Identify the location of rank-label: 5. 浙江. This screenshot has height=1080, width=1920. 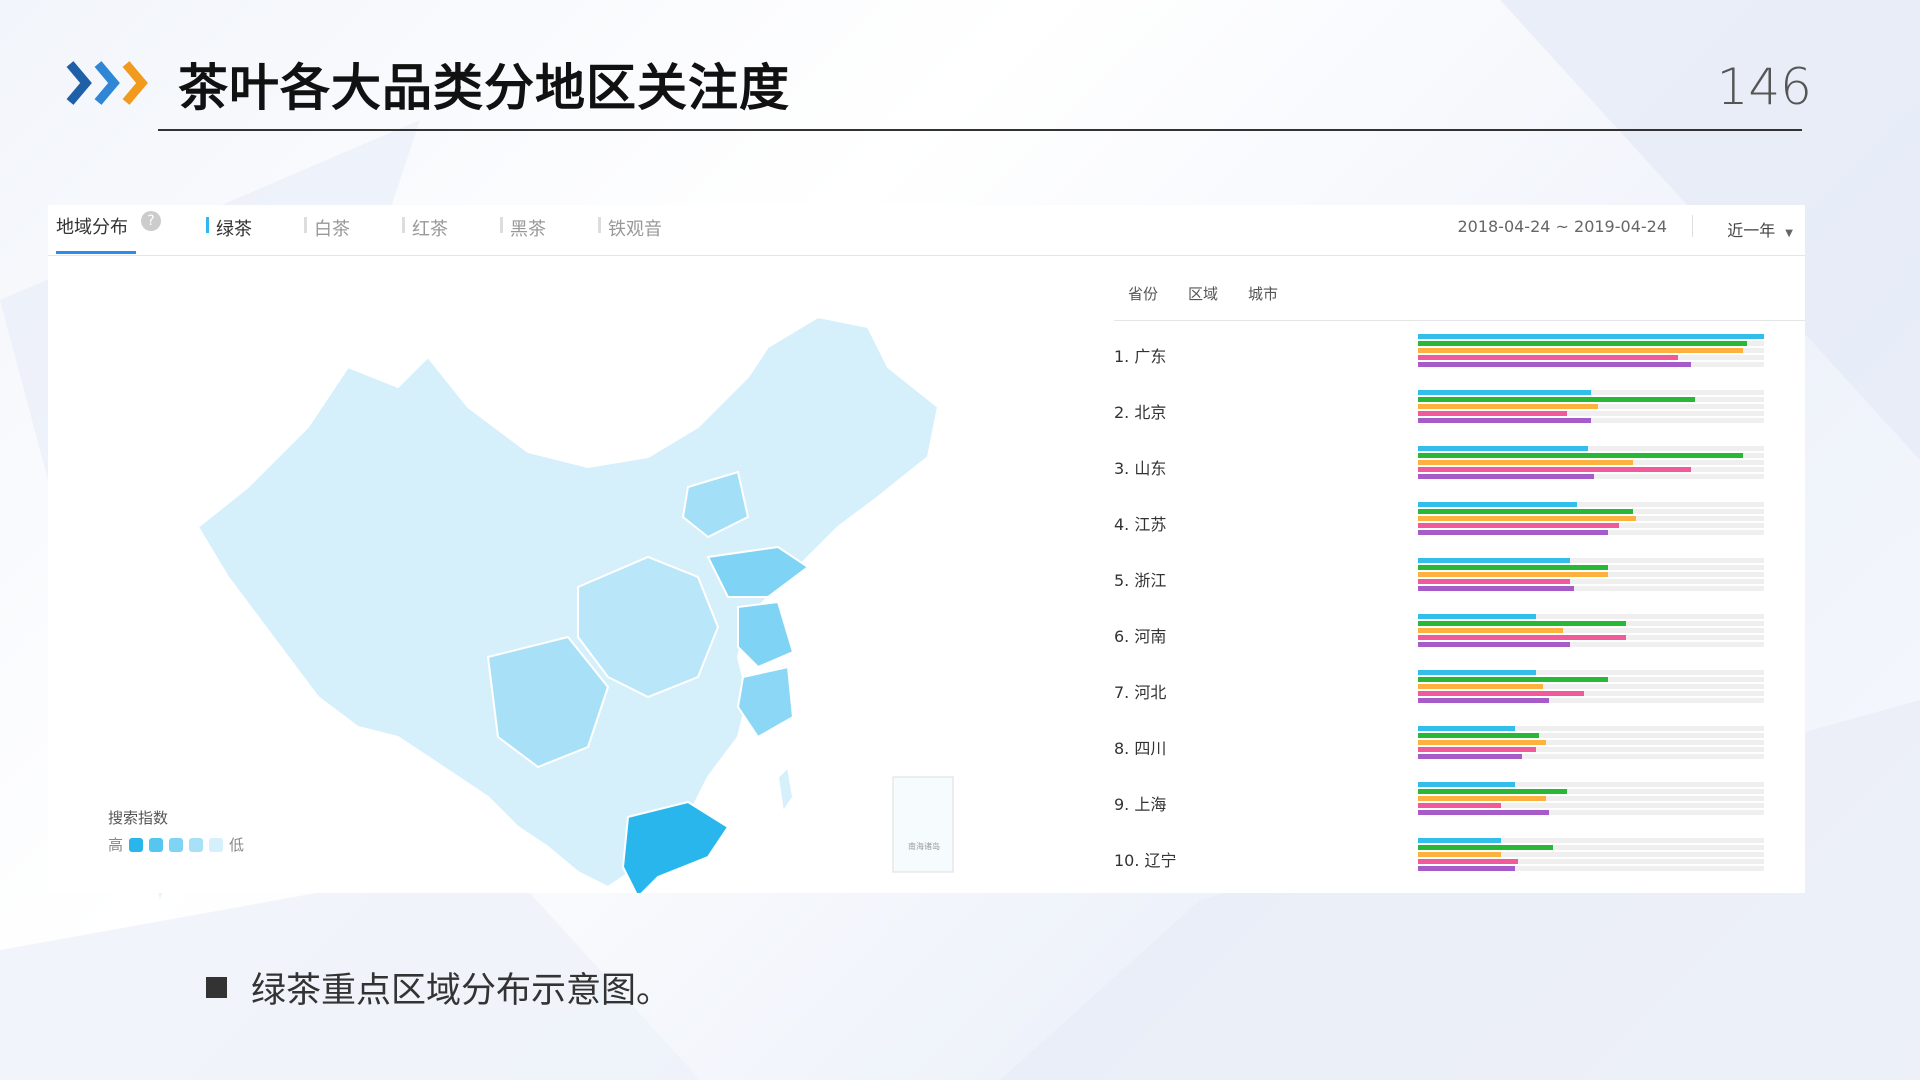
(1140, 580).